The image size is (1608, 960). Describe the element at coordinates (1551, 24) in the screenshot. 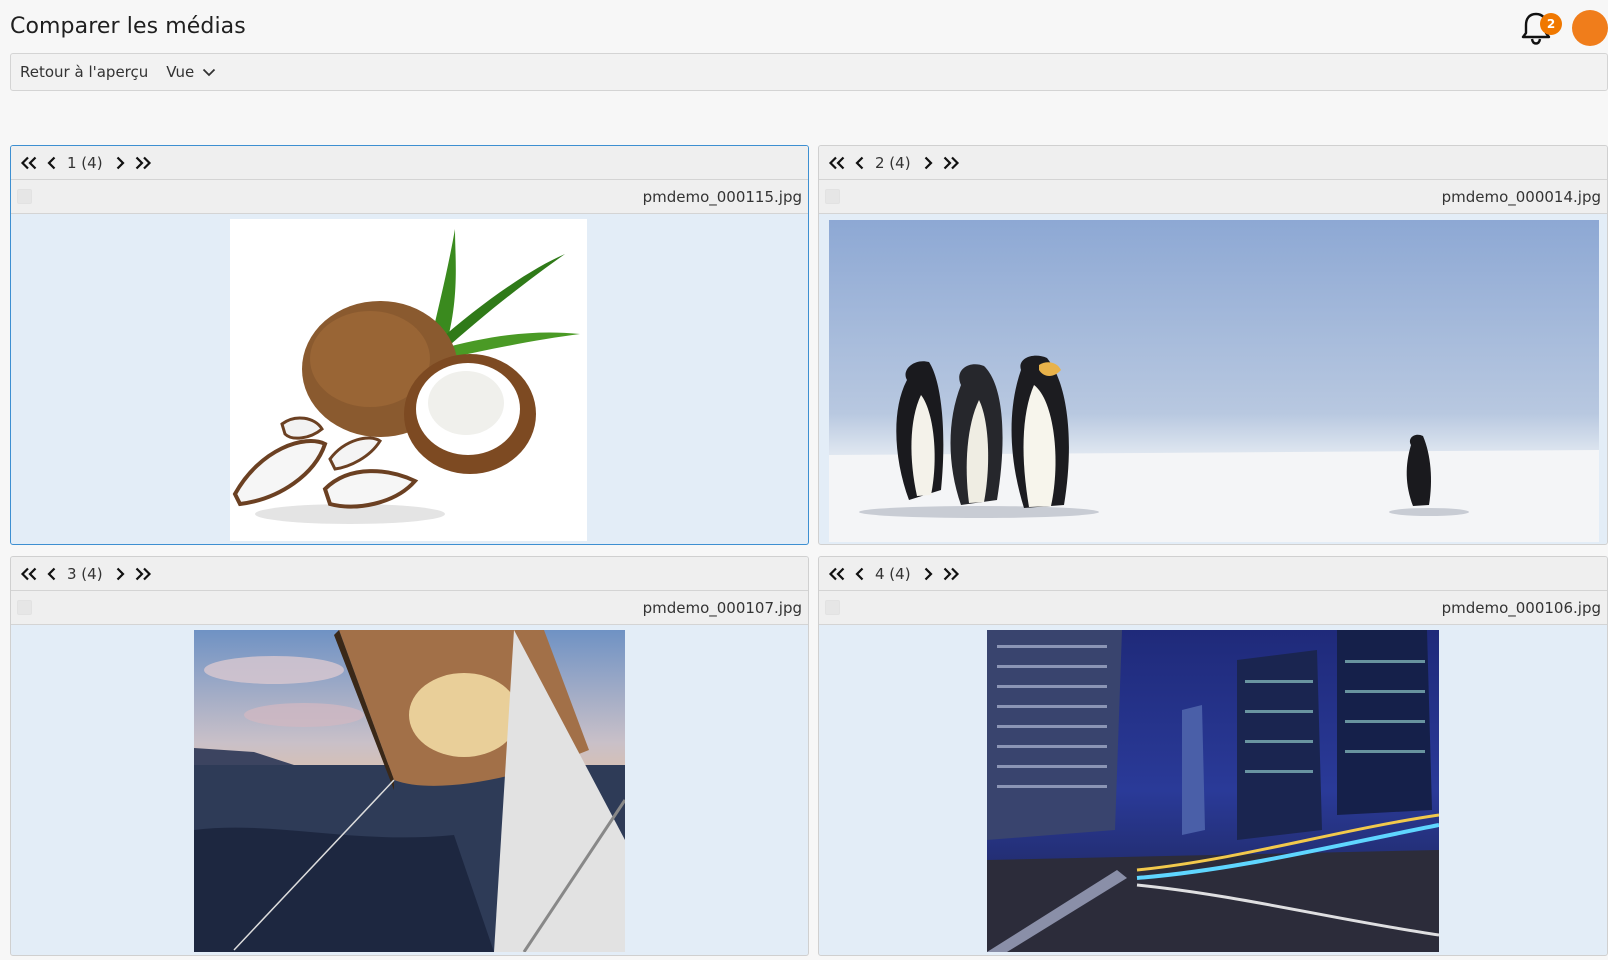

I see `notification-count-badge: 2` at that location.